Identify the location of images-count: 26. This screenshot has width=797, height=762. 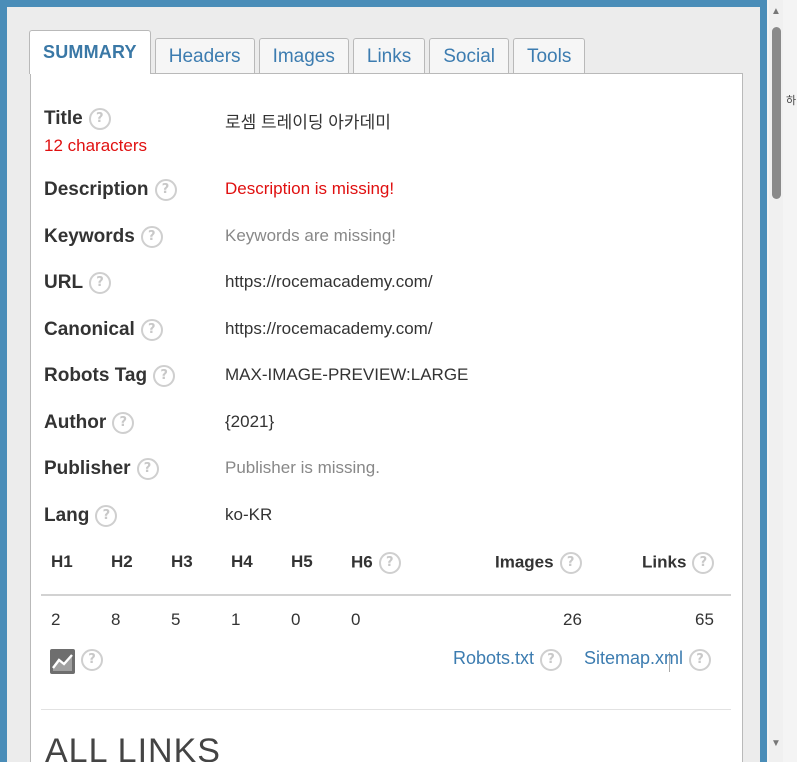
(572, 619).